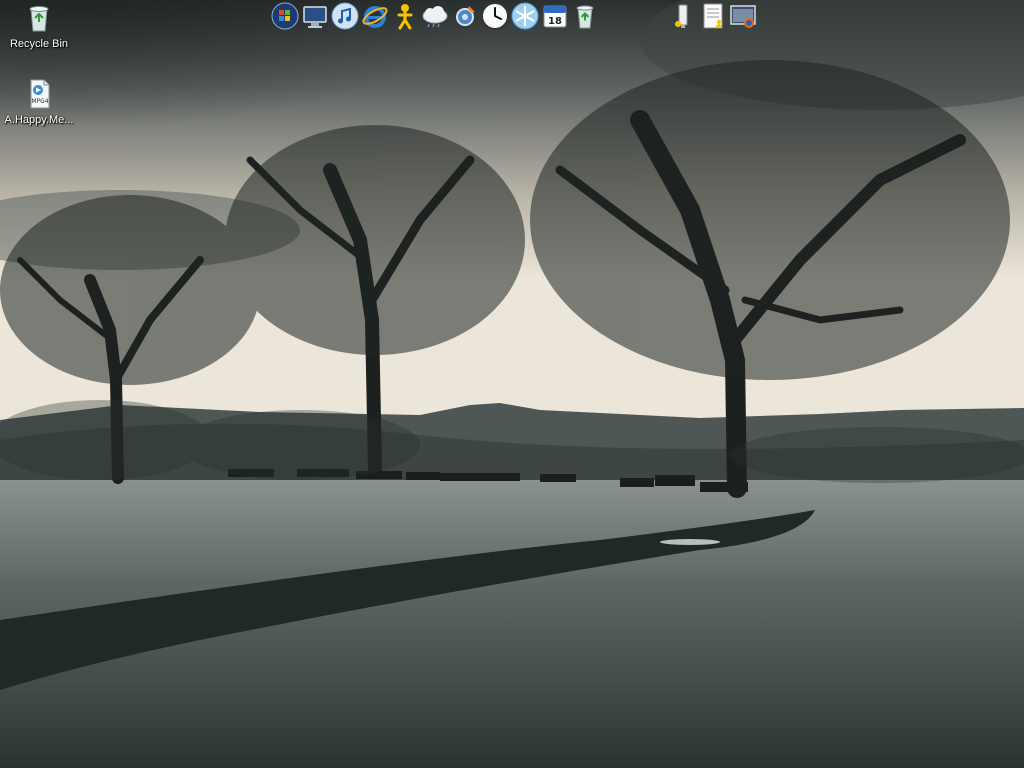 Image resolution: width=1024 pixels, height=768 pixels. Describe the element at coordinates (285, 16) in the screenshot. I see `windows-start-icon` at that location.